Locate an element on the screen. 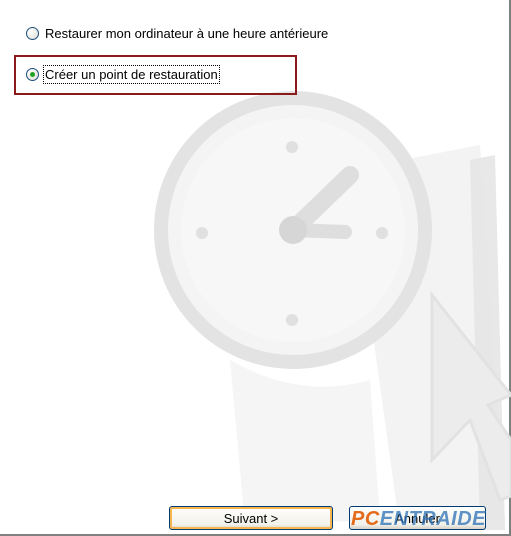  cancel-button: Annuler is located at coordinates (417, 518).